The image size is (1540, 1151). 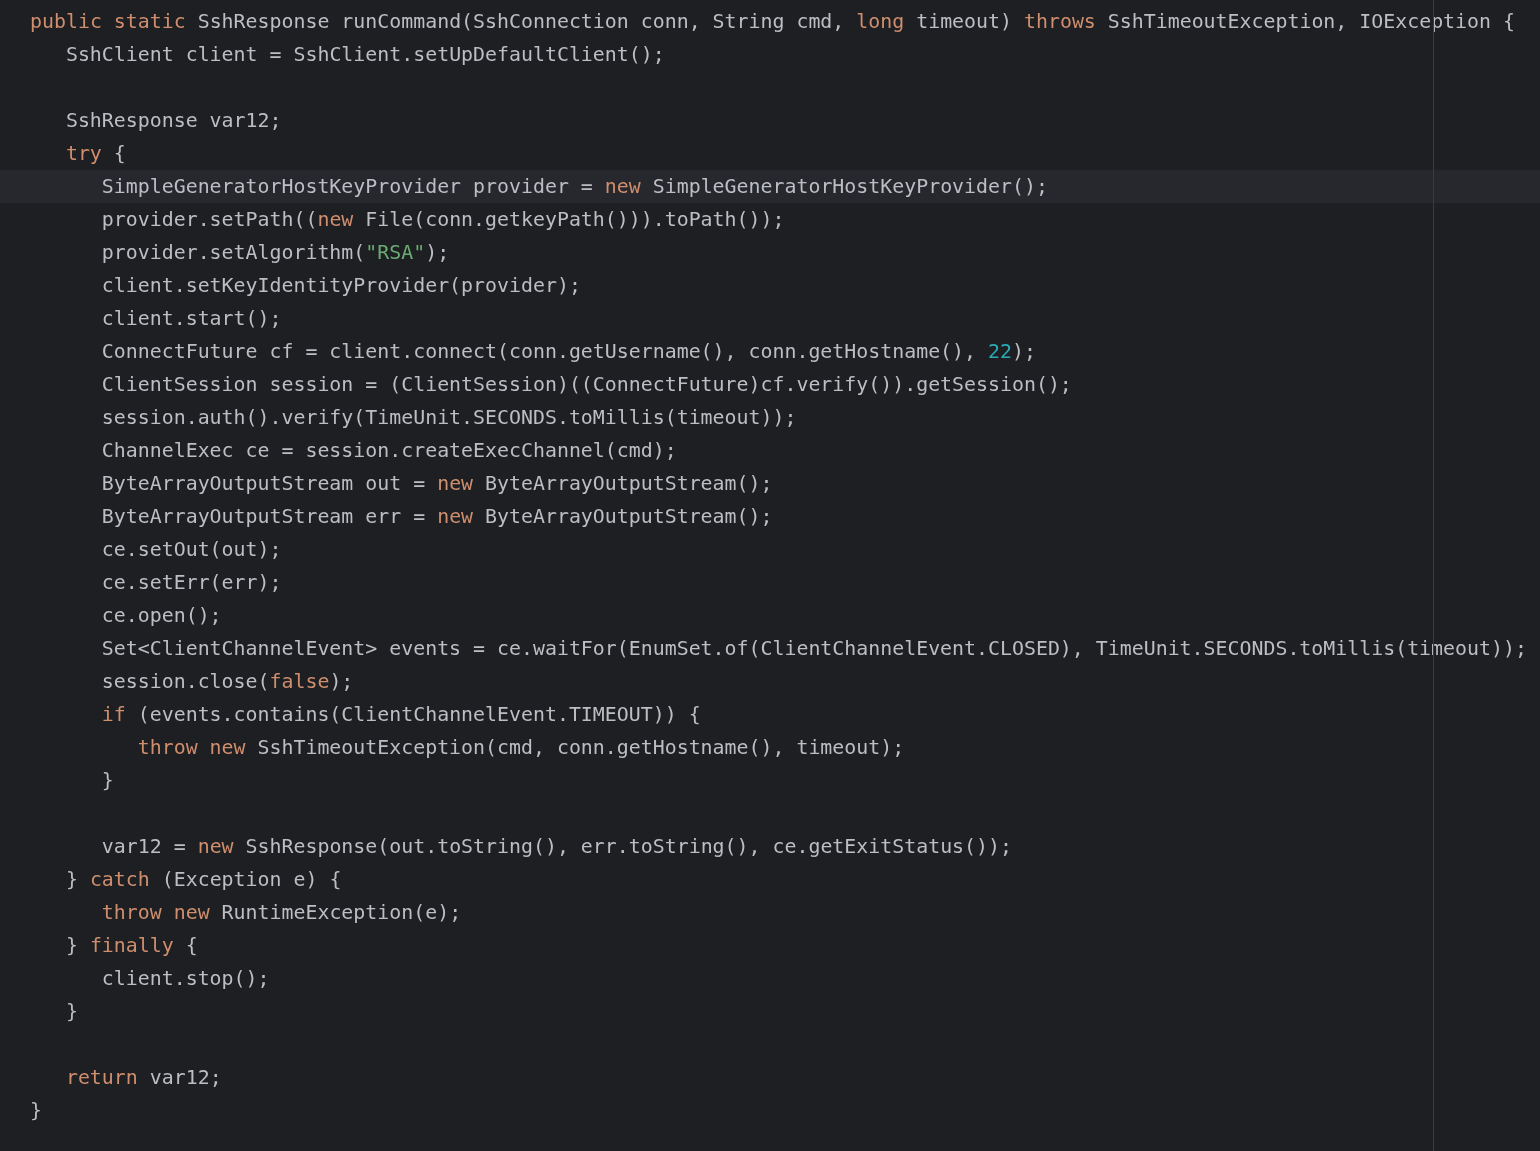 What do you see at coordinates (437, 484) in the screenshot?
I see `code-line: ByteArrayOutputStream out = new ByteArrayOutputStream();` at bounding box center [437, 484].